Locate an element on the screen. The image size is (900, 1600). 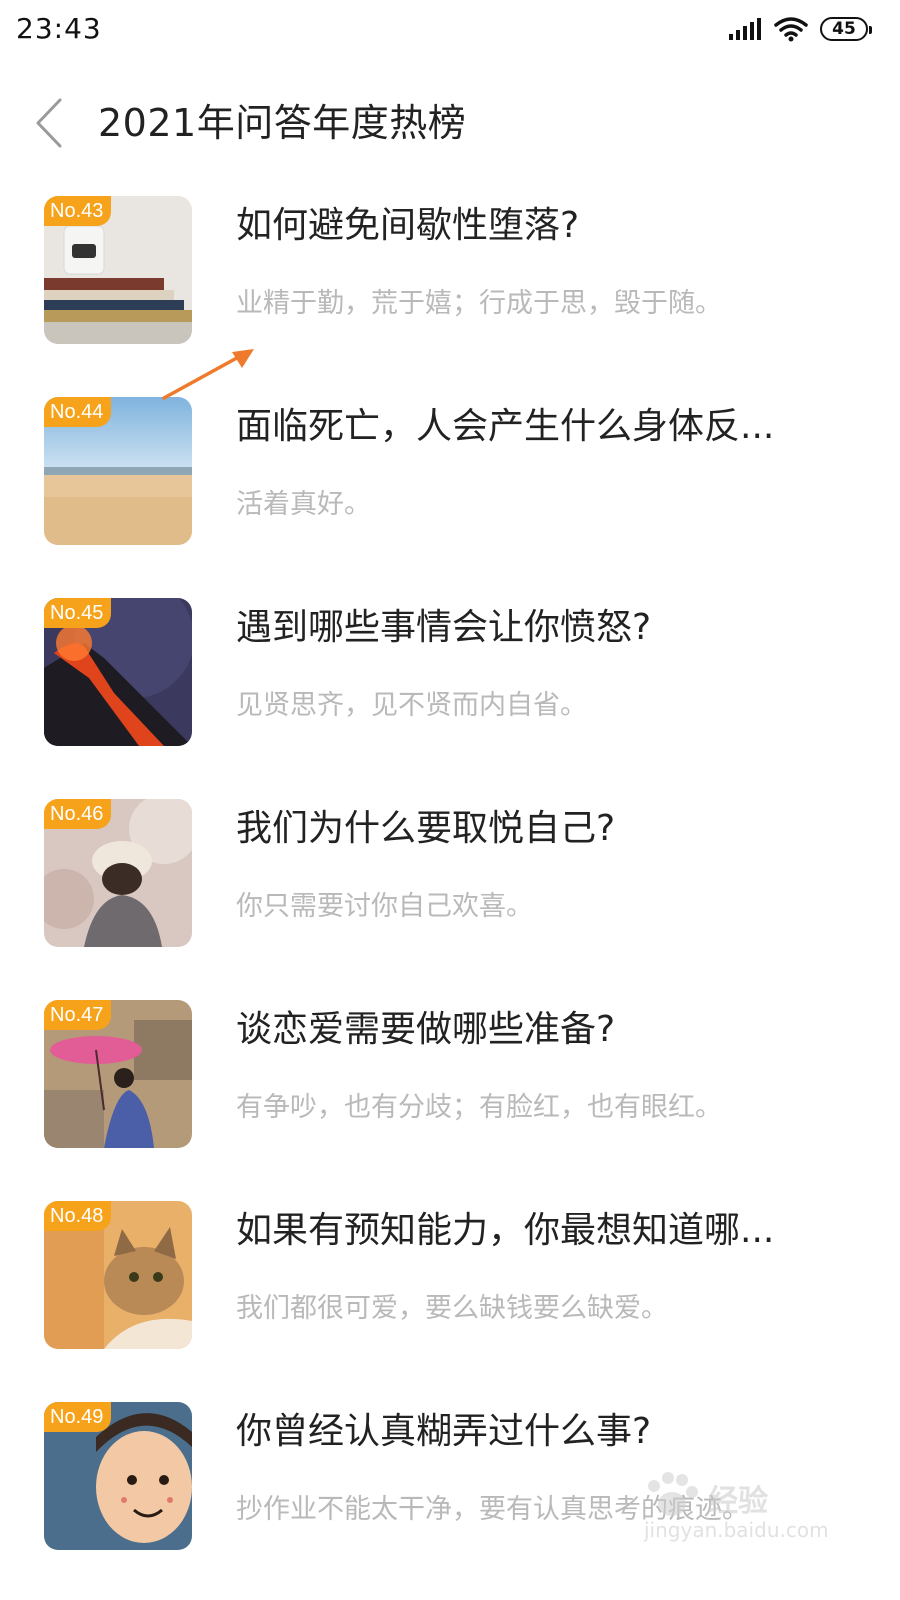
chevron-left-icon is located at coordinates (49, 123).